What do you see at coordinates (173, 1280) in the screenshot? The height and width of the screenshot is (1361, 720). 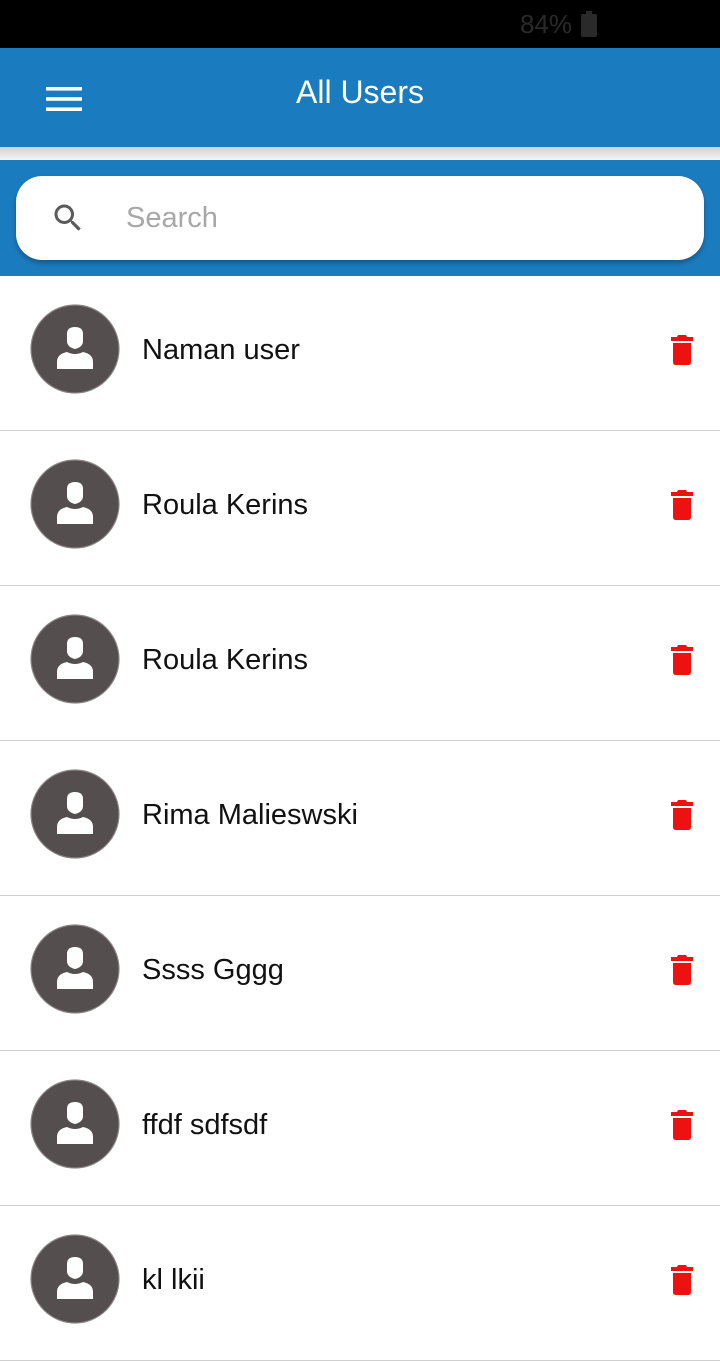 I see `user-name: kl lkii` at bounding box center [173, 1280].